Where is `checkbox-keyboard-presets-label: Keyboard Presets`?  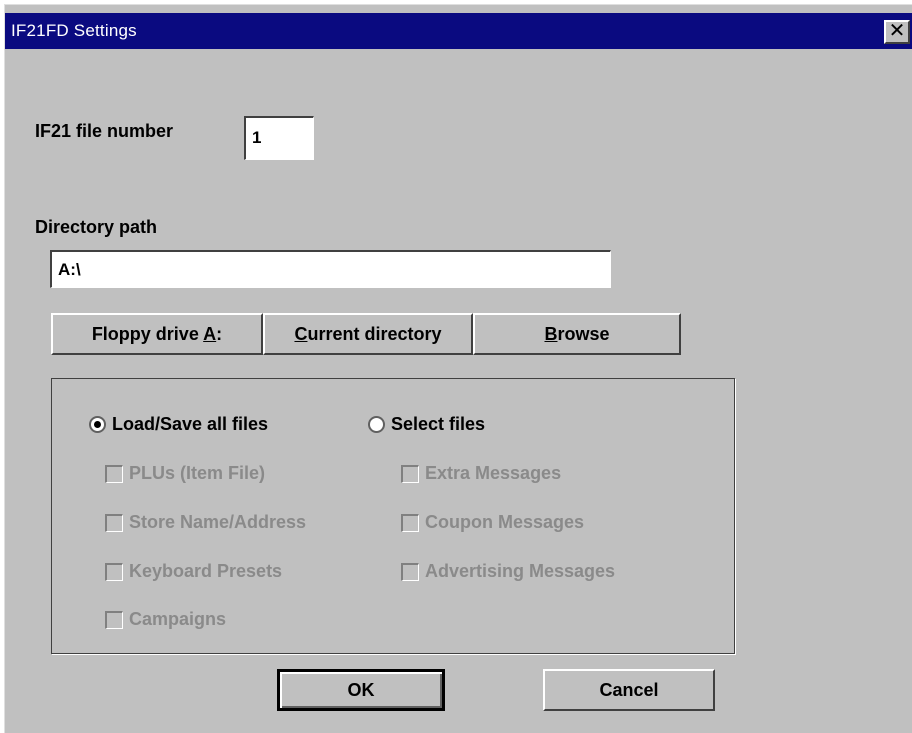
checkbox-keyboard-presets-label: Keyboard Presets is located at coordinates (206, 571).